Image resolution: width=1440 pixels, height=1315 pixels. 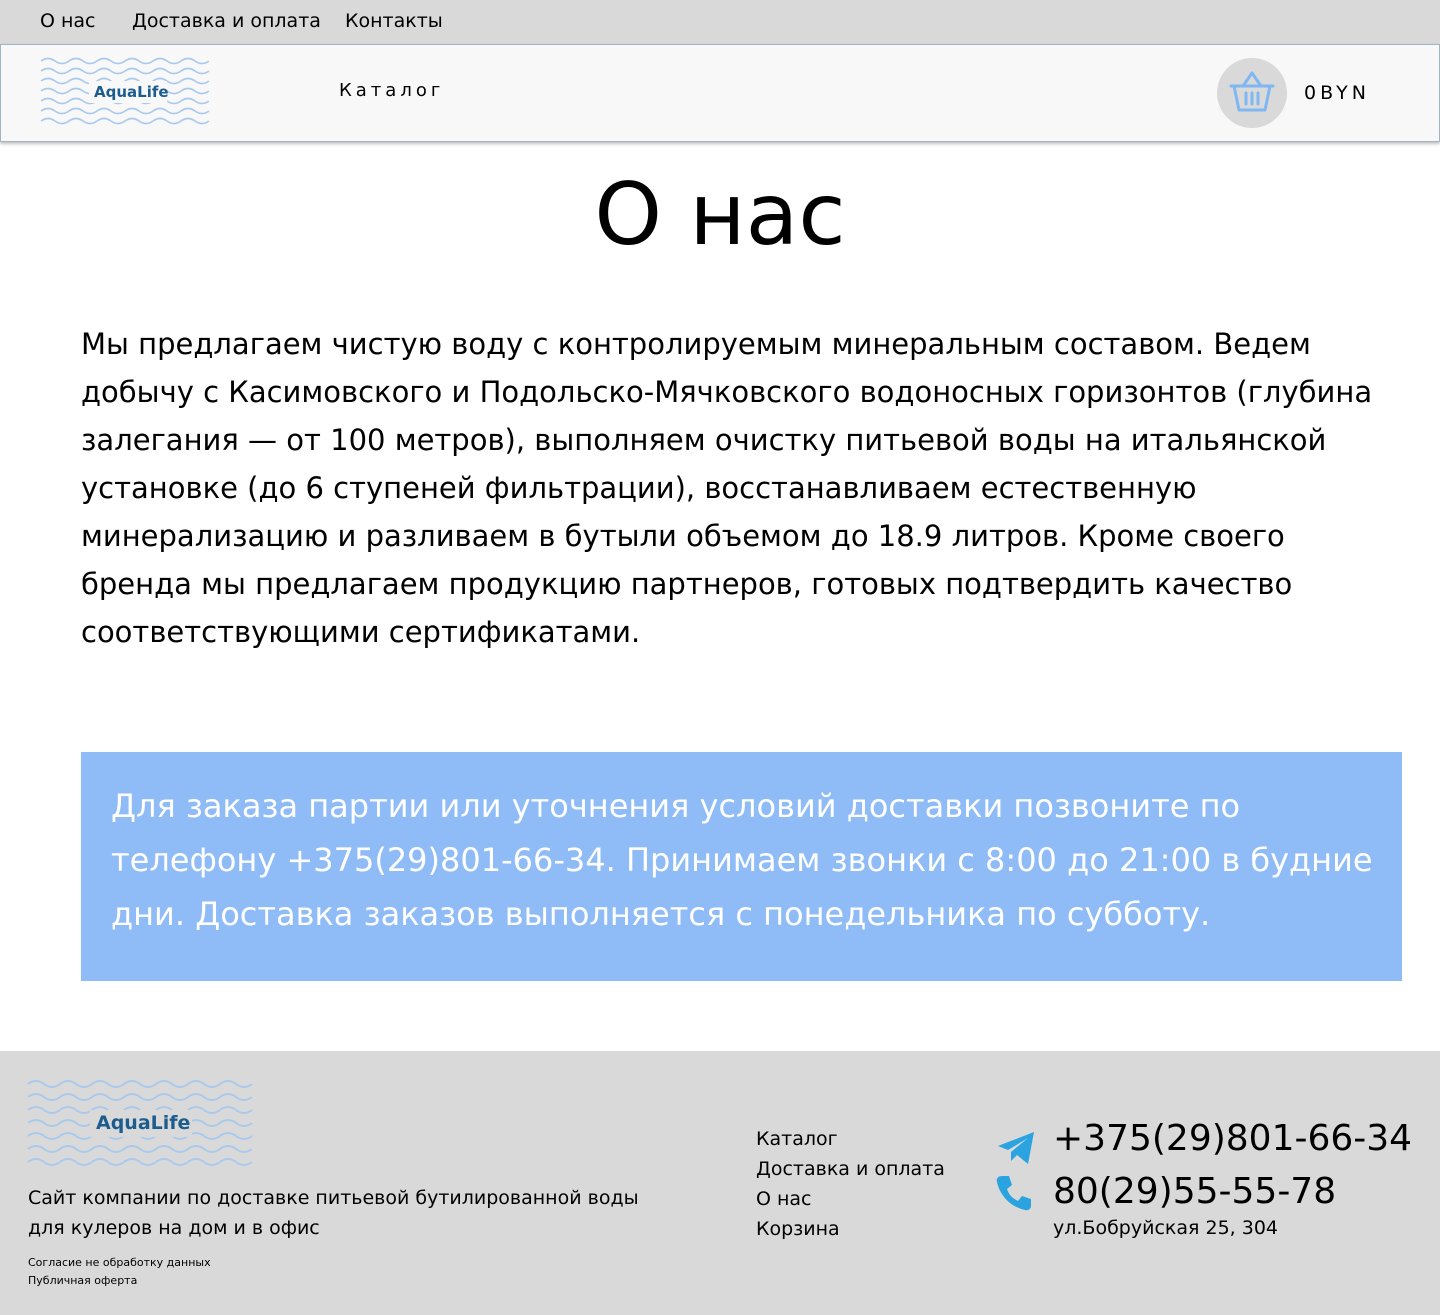 I want to click on phone-icon, so click(x=1014, y=1193).